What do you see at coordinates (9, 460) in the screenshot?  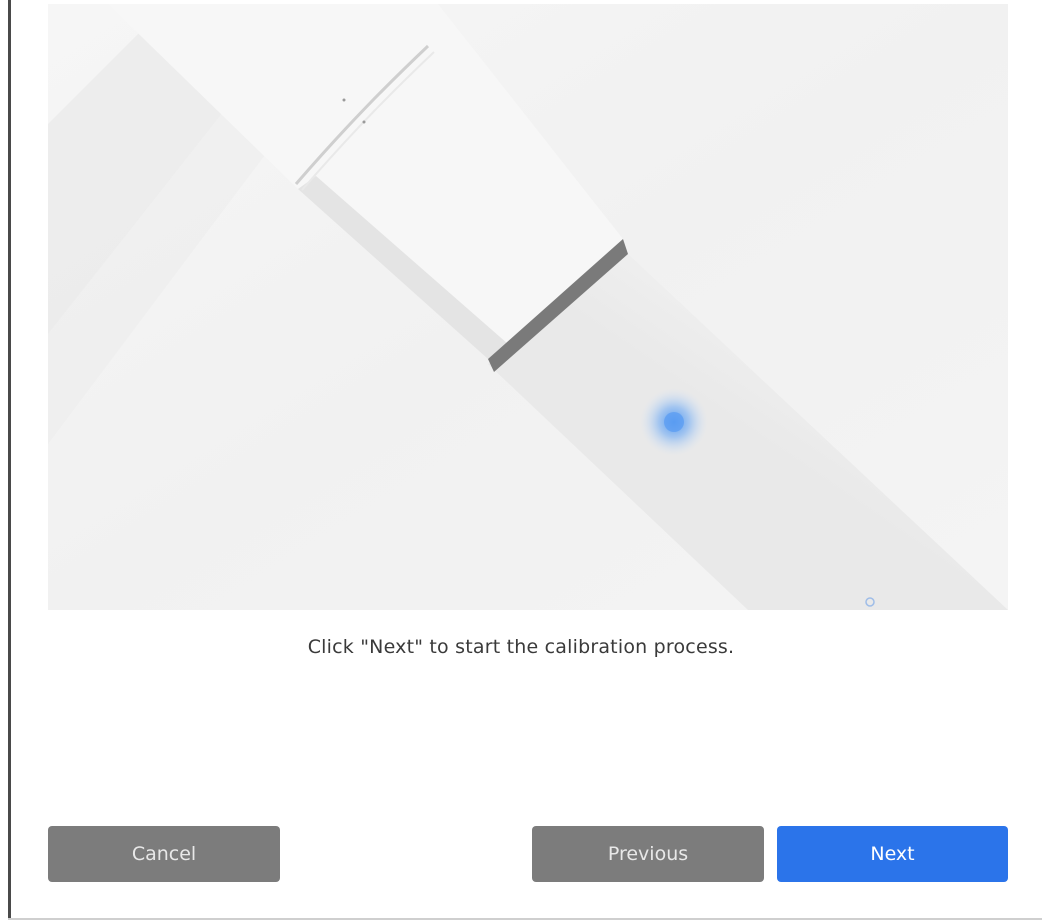 I see `window-left-border` at bounding box center [9, 460].